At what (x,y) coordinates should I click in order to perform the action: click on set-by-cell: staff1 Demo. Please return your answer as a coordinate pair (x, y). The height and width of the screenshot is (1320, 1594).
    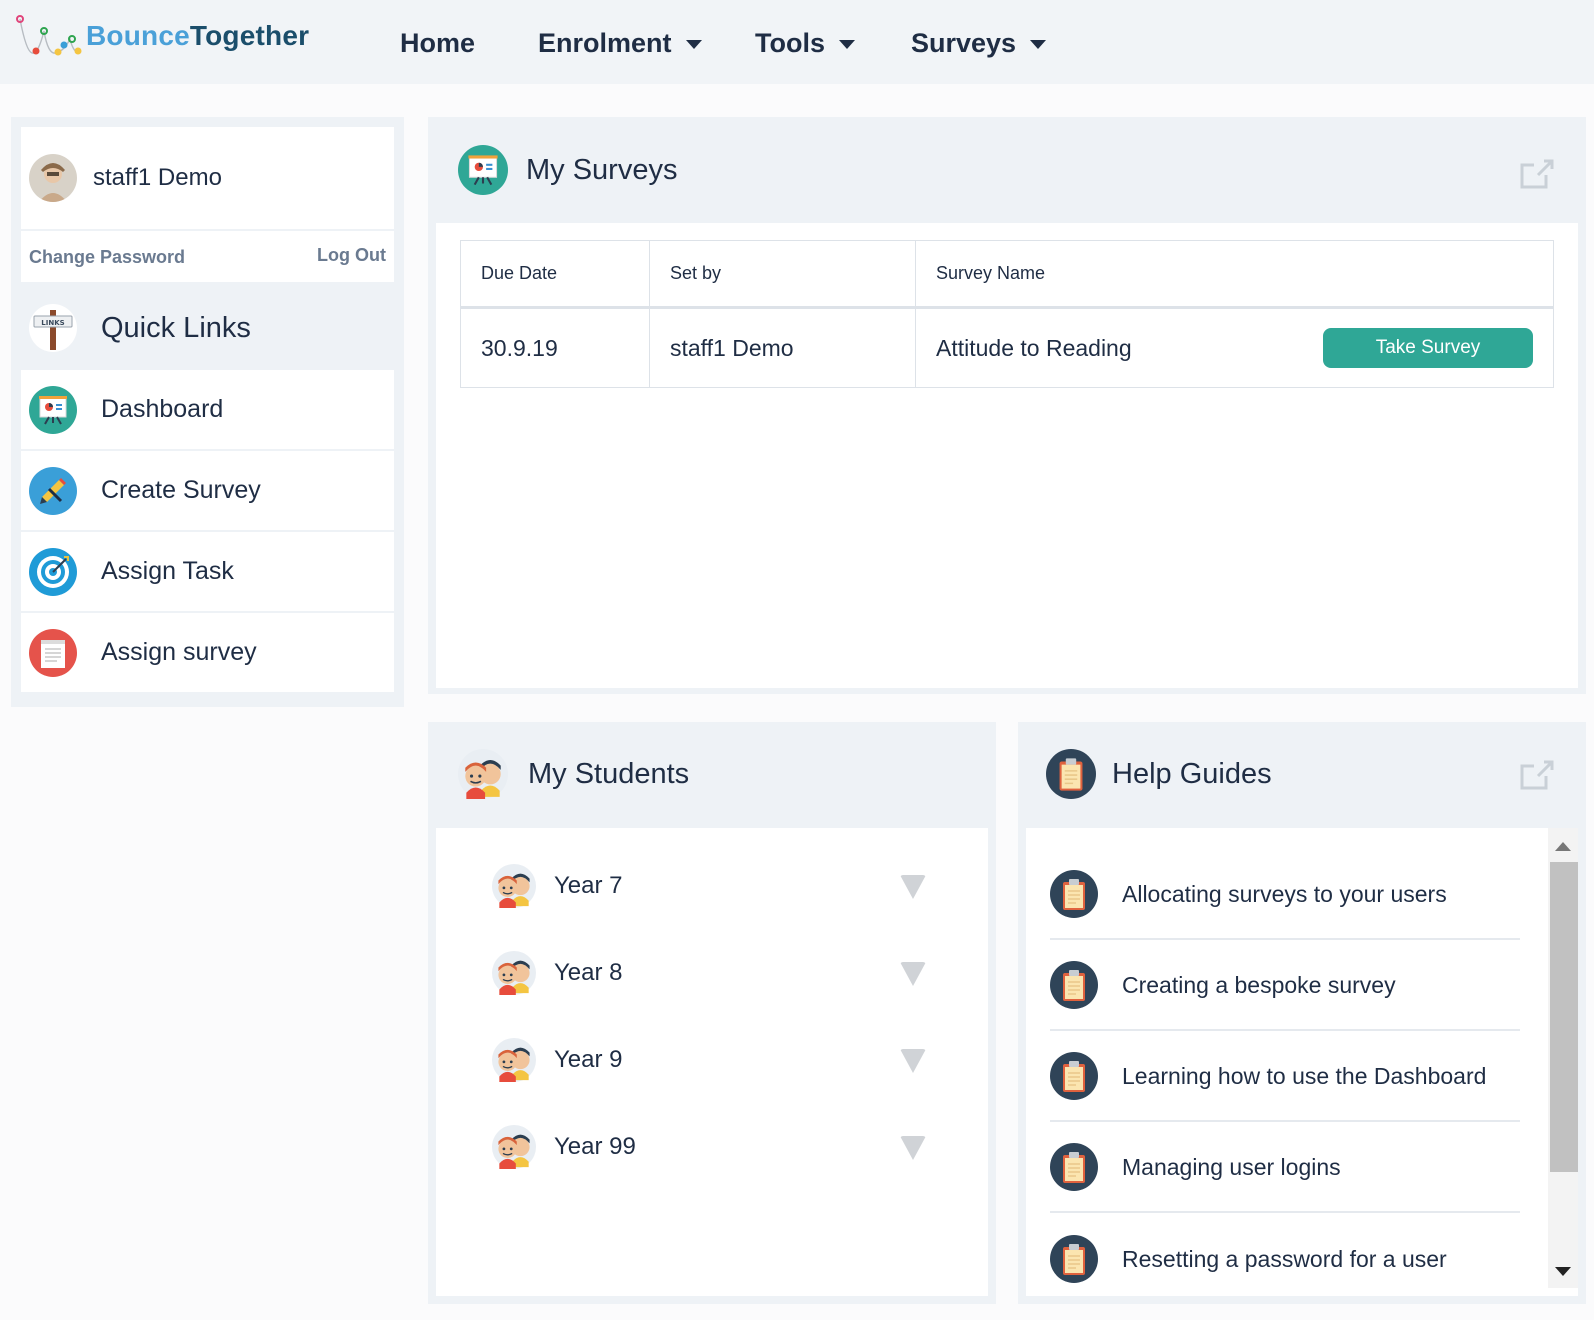
    Looking at the image, I should click on (782, 347).